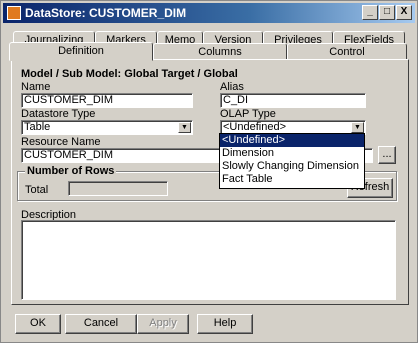  What do you see at coordinates (292, 140) in the screenshot?
I see `dropdown-option: <Undefined>` at bounding box center [292, 140].